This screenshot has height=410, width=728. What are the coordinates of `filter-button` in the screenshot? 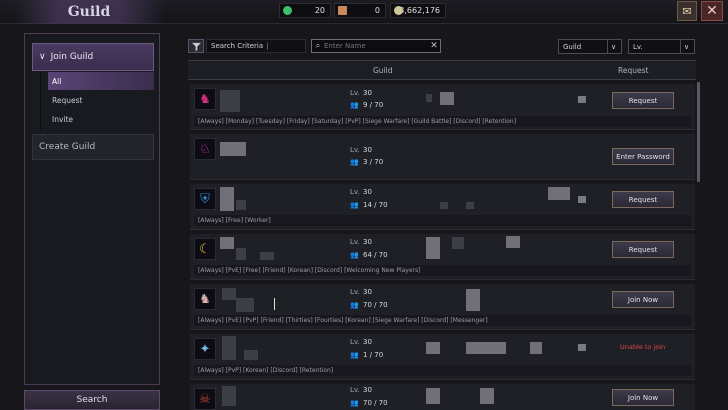 It's located at (196, 46).